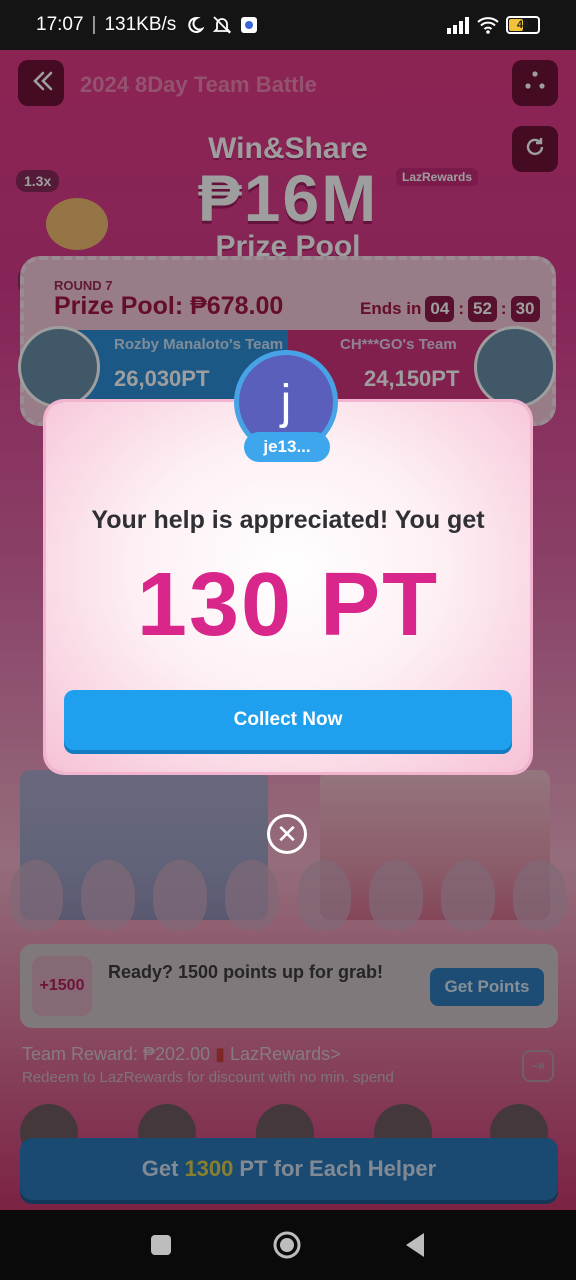 The height and width of the screenshot is (1280, 576). I want to click on bell-off-icon, so click(222, 25).